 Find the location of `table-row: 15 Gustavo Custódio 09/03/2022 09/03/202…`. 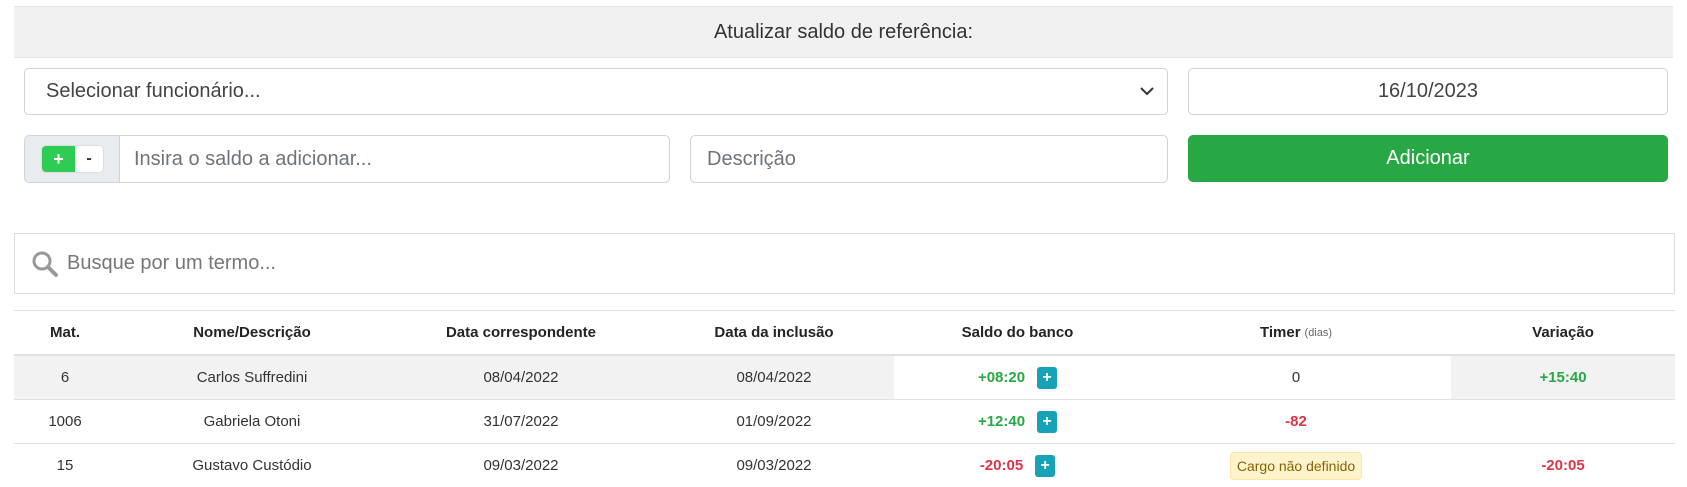

table-row: 15 Gustavo Custódio 09/03/2022 09/03/202… is located at coordinates (844, 465).